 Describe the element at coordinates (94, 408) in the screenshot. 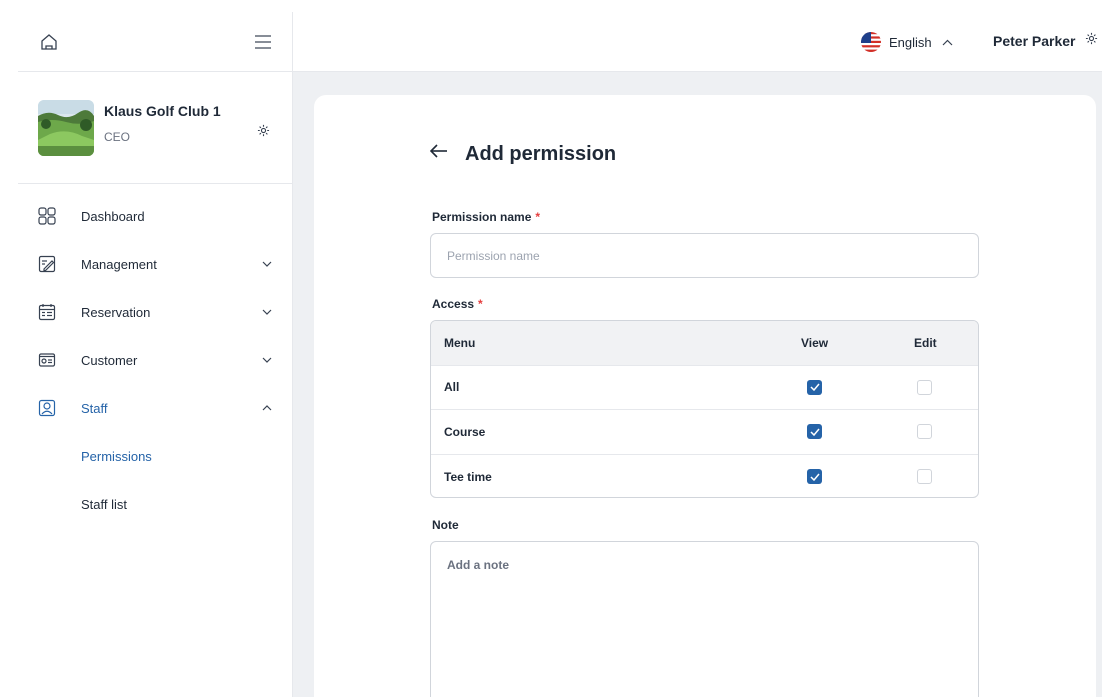

I see `sidebar-item-label: Staff` at that location.